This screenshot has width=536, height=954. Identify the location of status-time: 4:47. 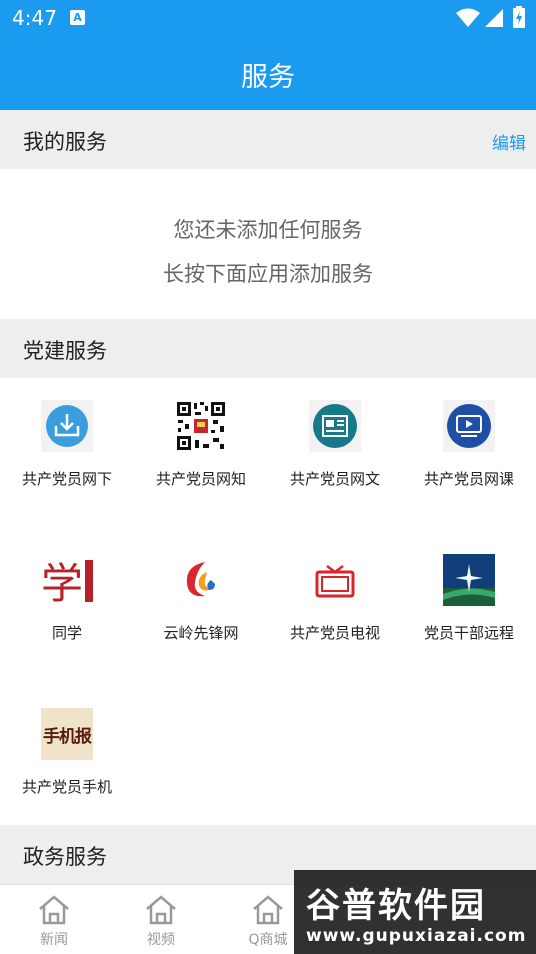
(34, 18).